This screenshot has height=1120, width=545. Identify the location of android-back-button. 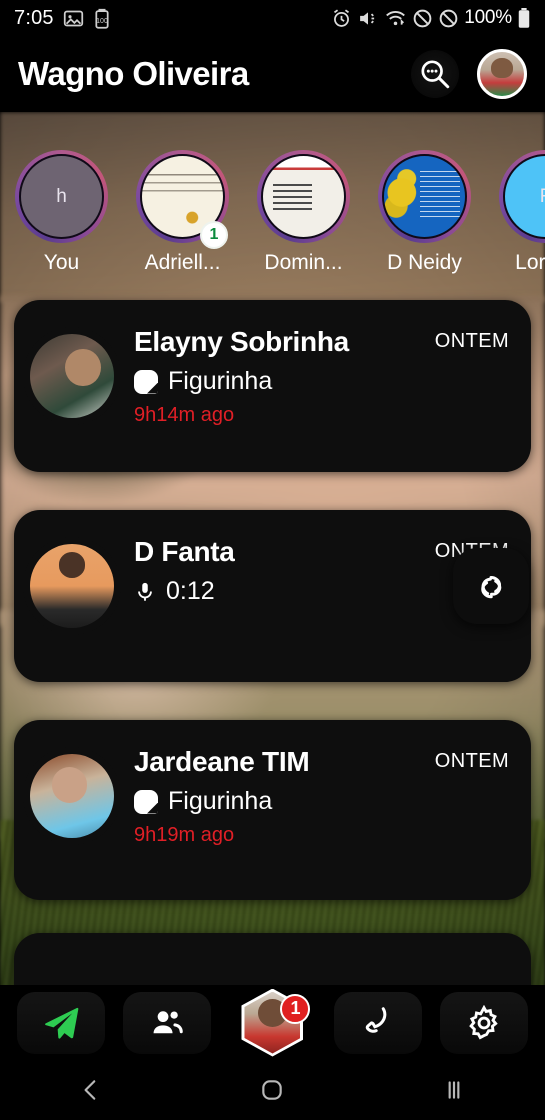
(91, 1090).